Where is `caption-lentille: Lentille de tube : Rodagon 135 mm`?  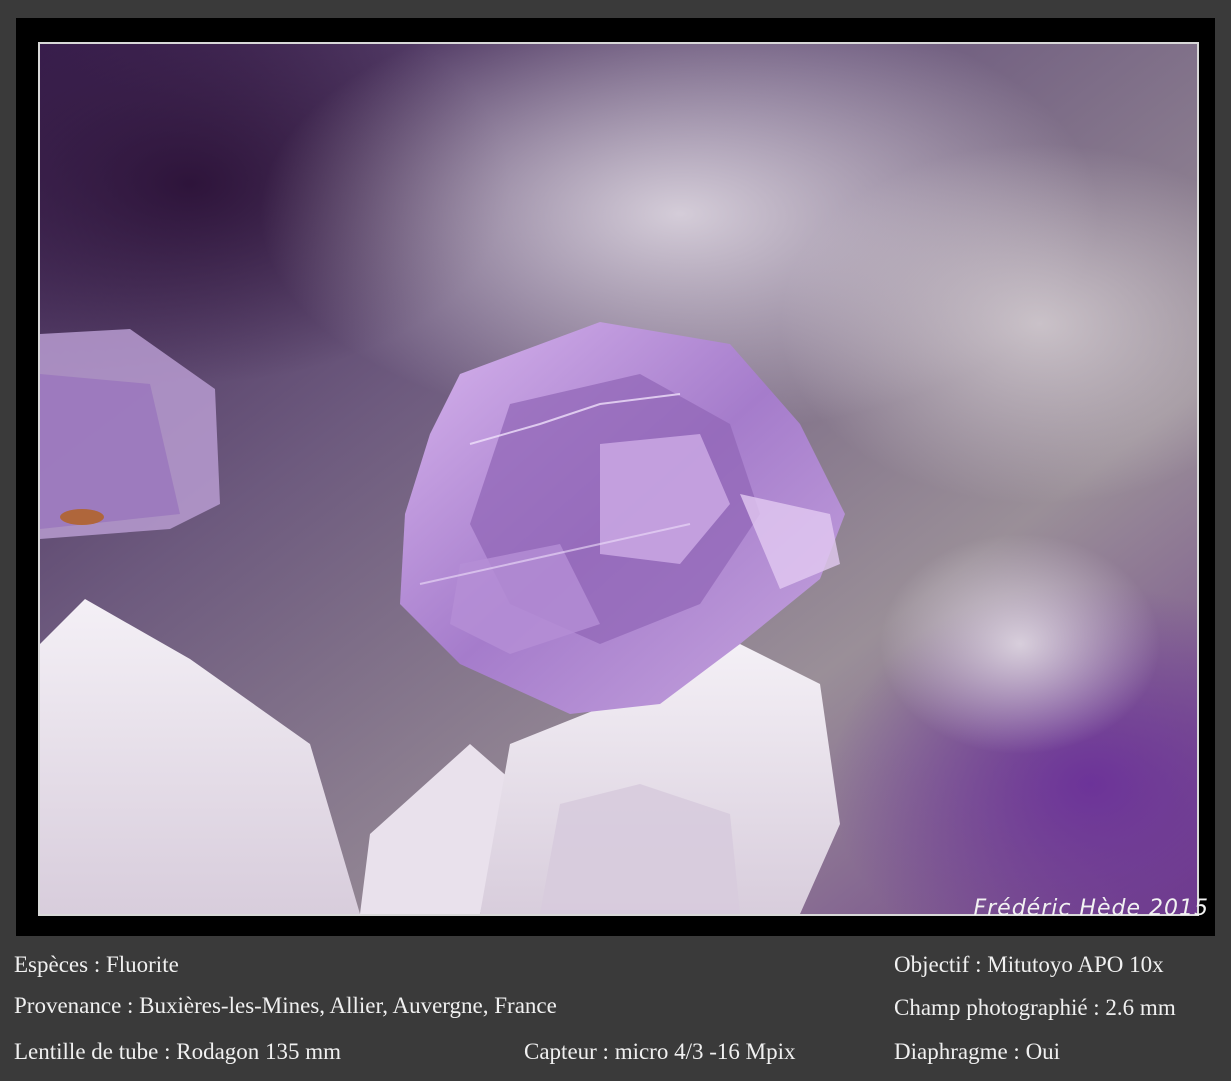
caption-lentille: Lentille de tube : Rodagon 135 mm is located at coordinates (178, 1051).